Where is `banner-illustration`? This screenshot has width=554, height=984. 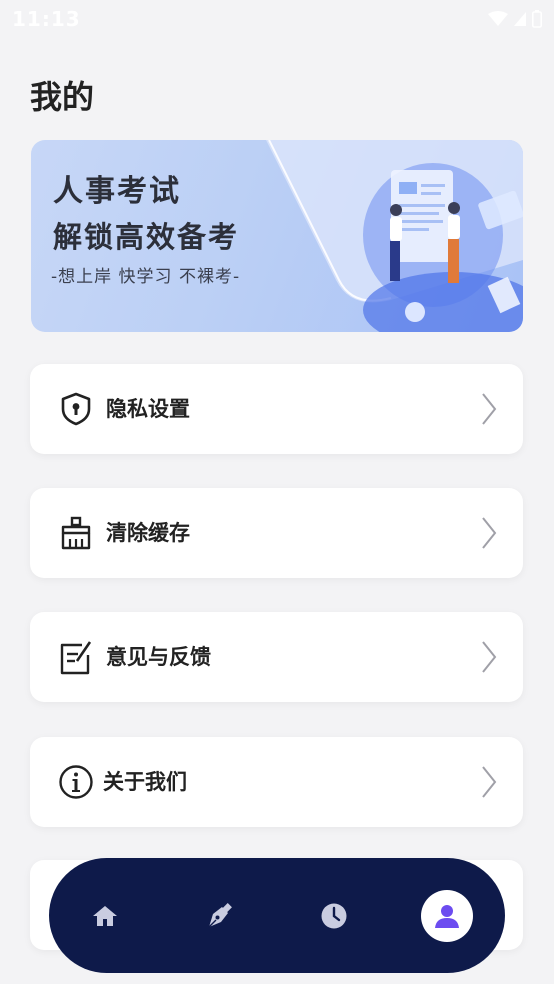
banner-illustration is located at coordinates (443, 247).